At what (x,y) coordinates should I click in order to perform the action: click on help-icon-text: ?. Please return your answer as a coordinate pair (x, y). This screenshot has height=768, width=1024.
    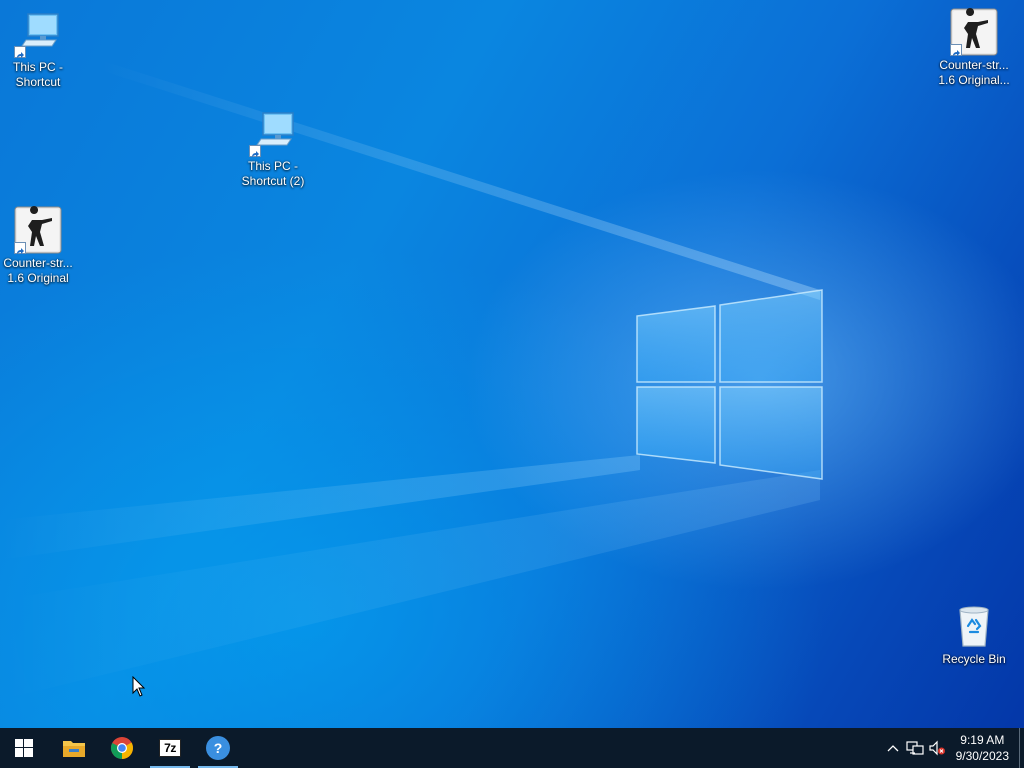
    Looking at the image, I should click on (218, 748).